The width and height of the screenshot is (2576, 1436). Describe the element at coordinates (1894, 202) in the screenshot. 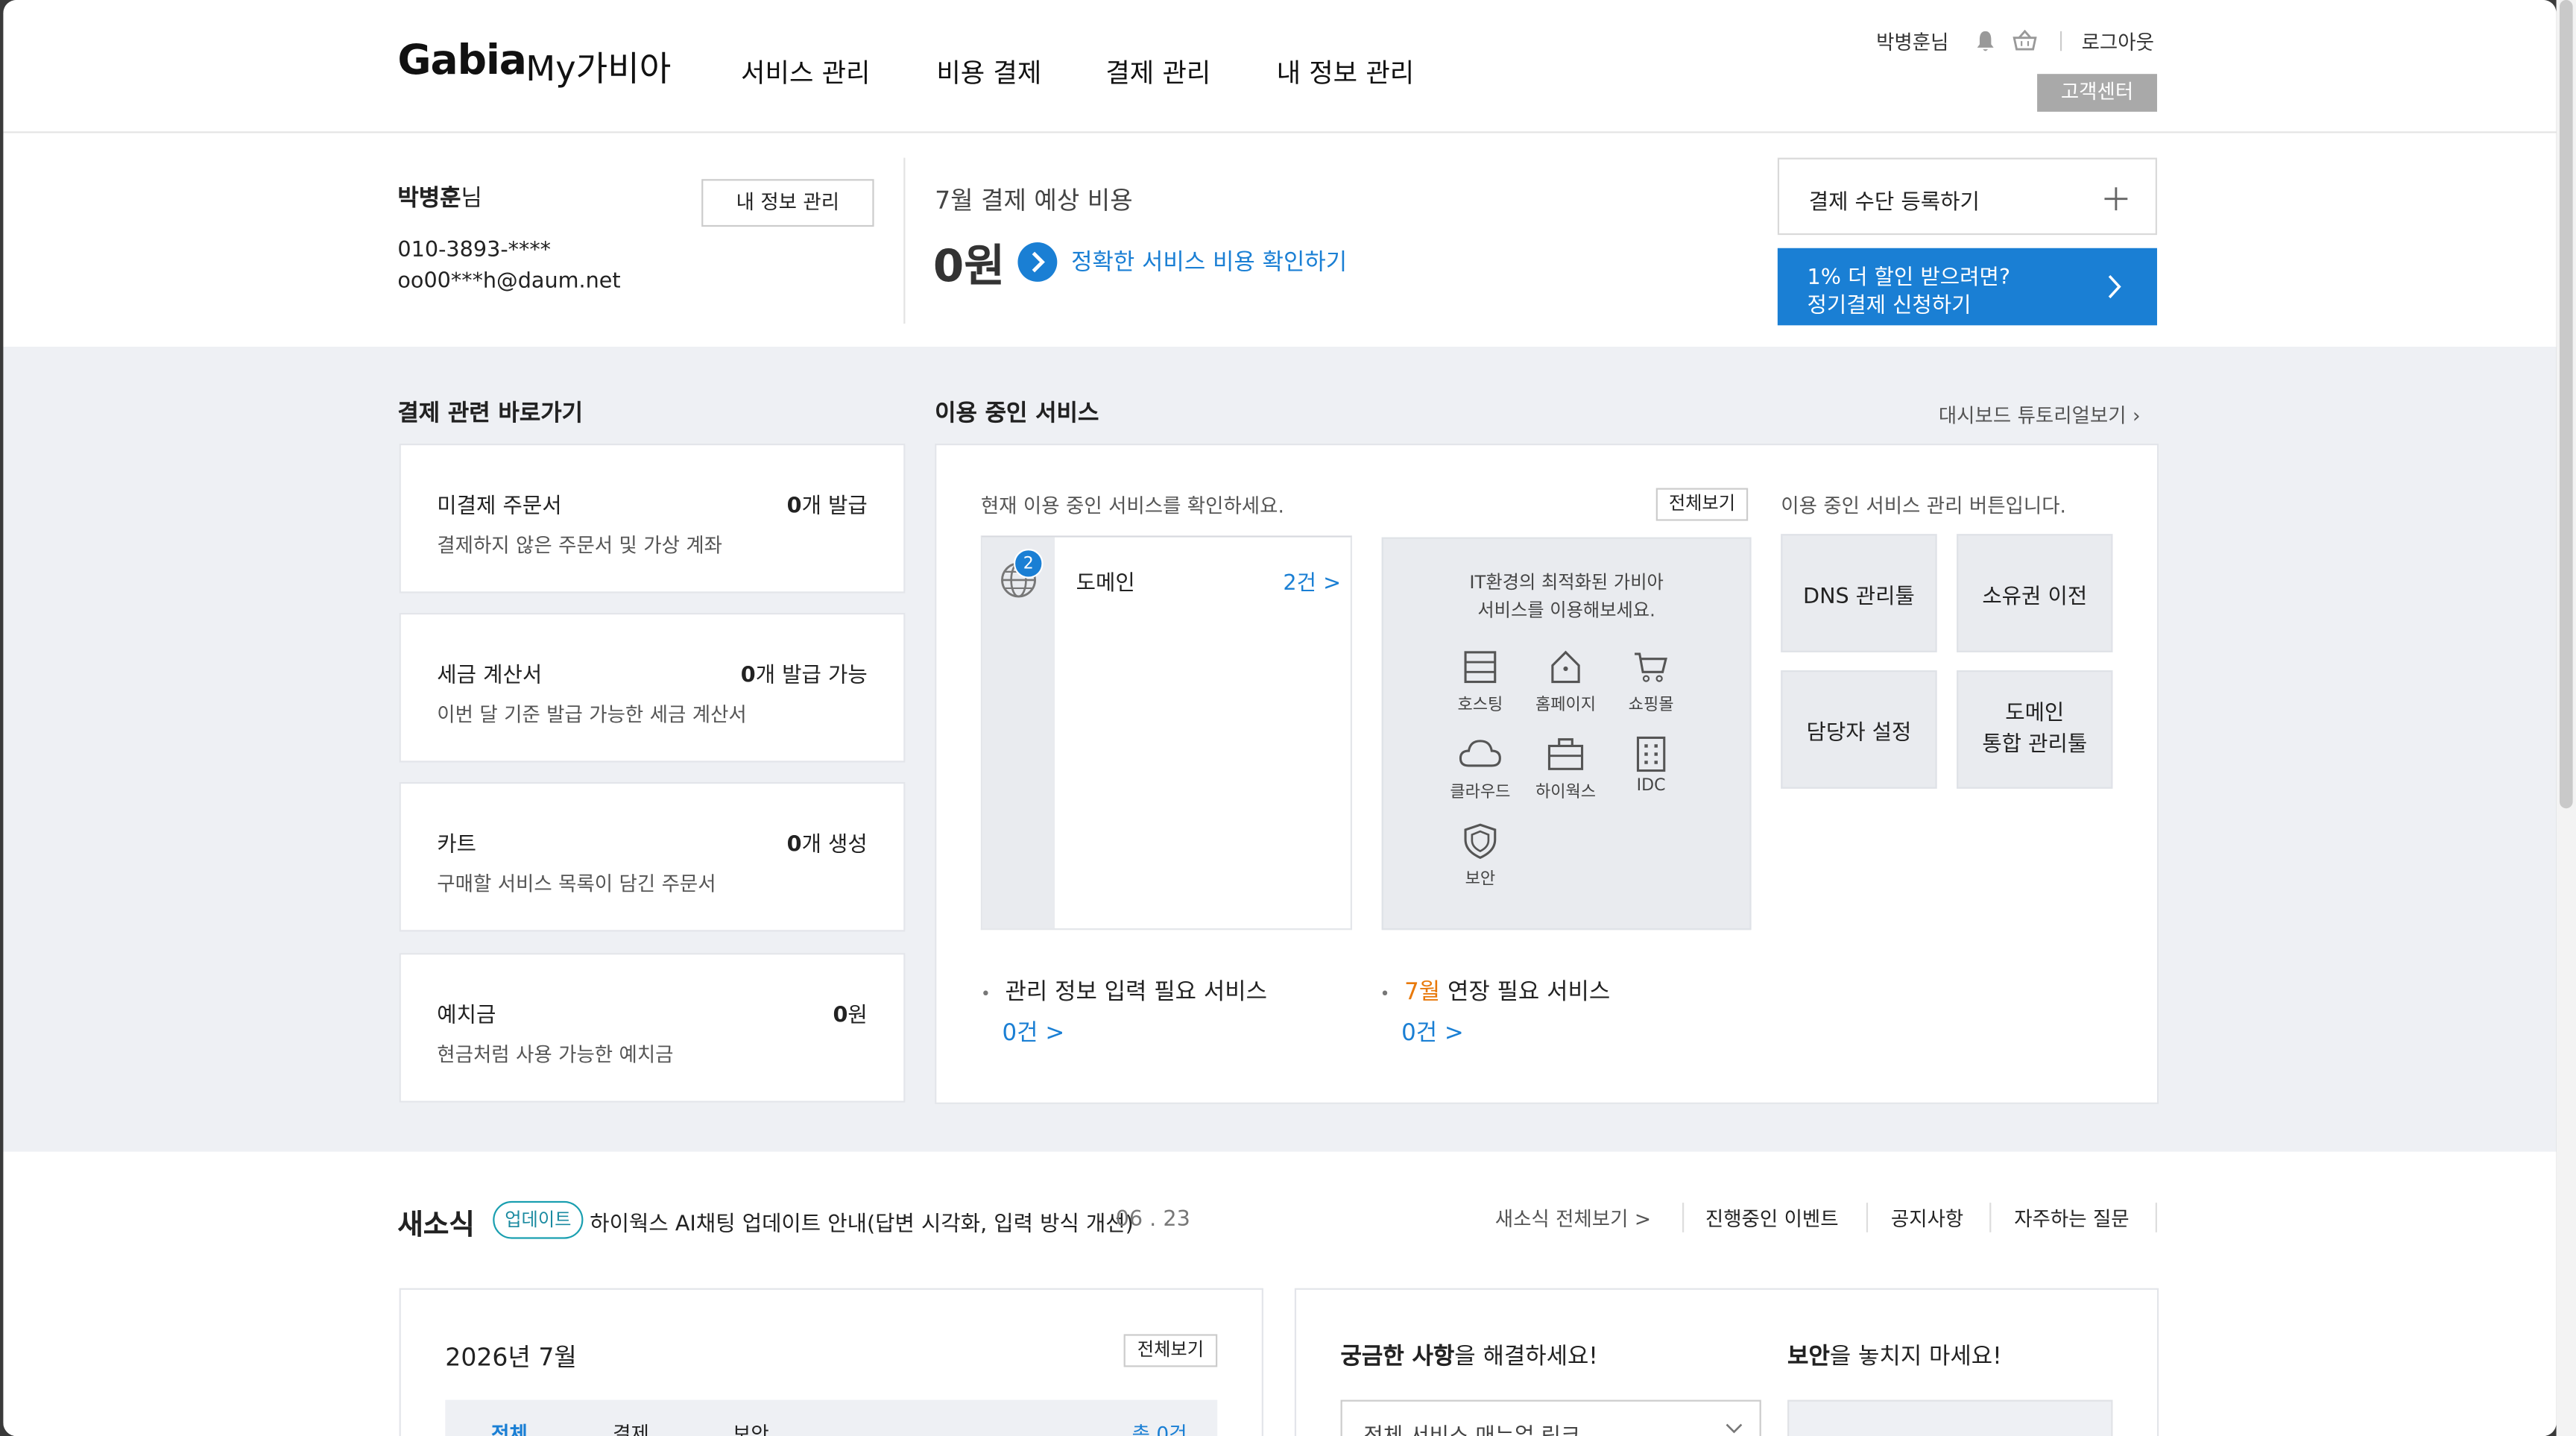

I see `register-payment-label: 결제 수단 등록하기` at that location.